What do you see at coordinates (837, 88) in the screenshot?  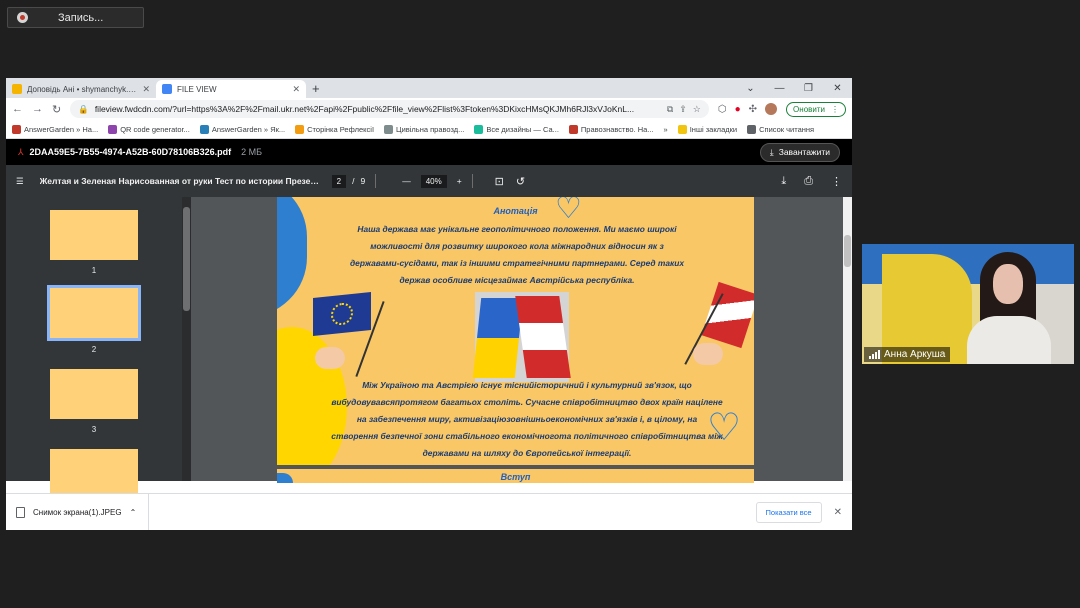 I see `close-window-icon: ✕` at bounding box center [837, 88].